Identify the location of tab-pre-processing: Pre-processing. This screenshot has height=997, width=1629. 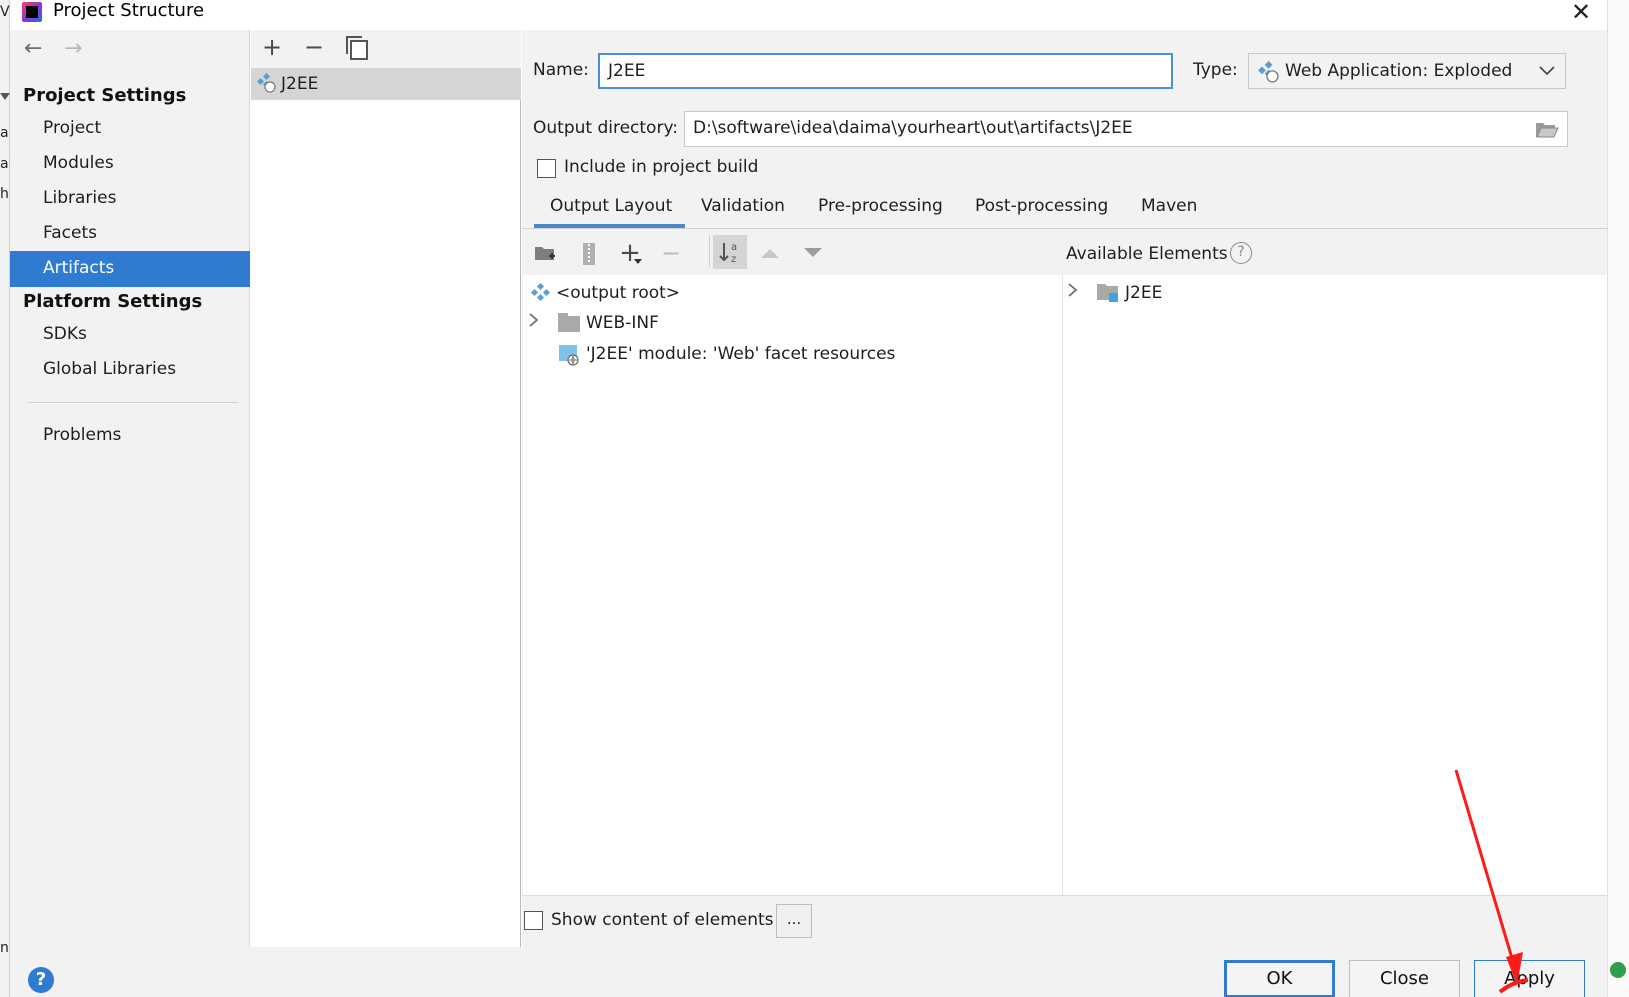
(880, 206).